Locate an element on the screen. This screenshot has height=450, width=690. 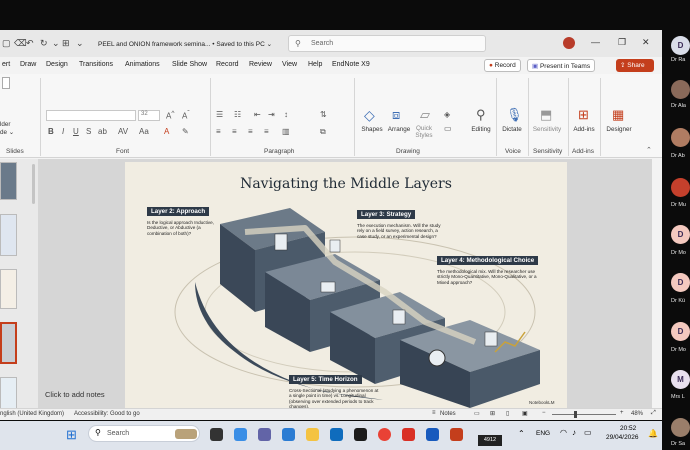
collapse-ribbon-icon: ⌃ is located at coordinates (649, 150).